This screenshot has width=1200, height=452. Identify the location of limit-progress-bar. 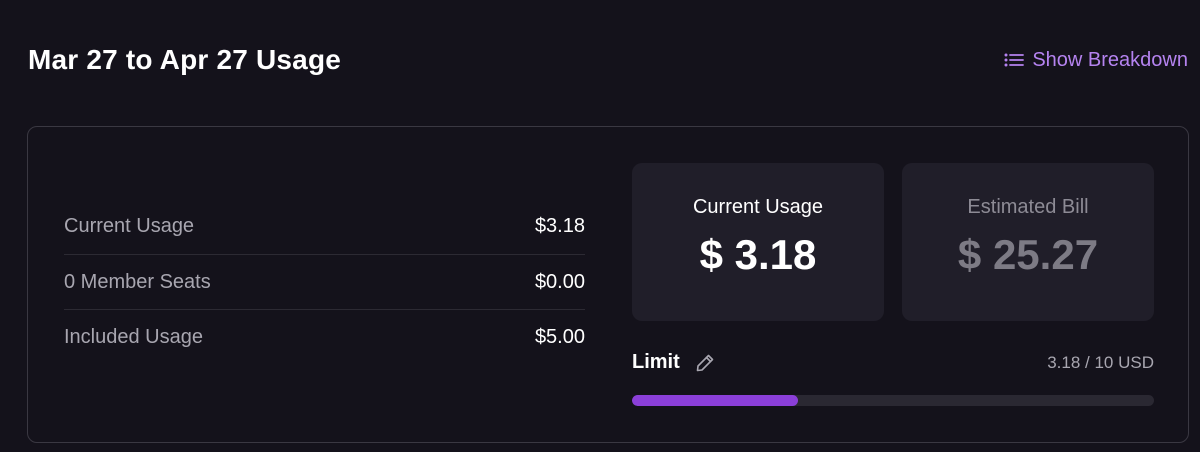
(893, 400).